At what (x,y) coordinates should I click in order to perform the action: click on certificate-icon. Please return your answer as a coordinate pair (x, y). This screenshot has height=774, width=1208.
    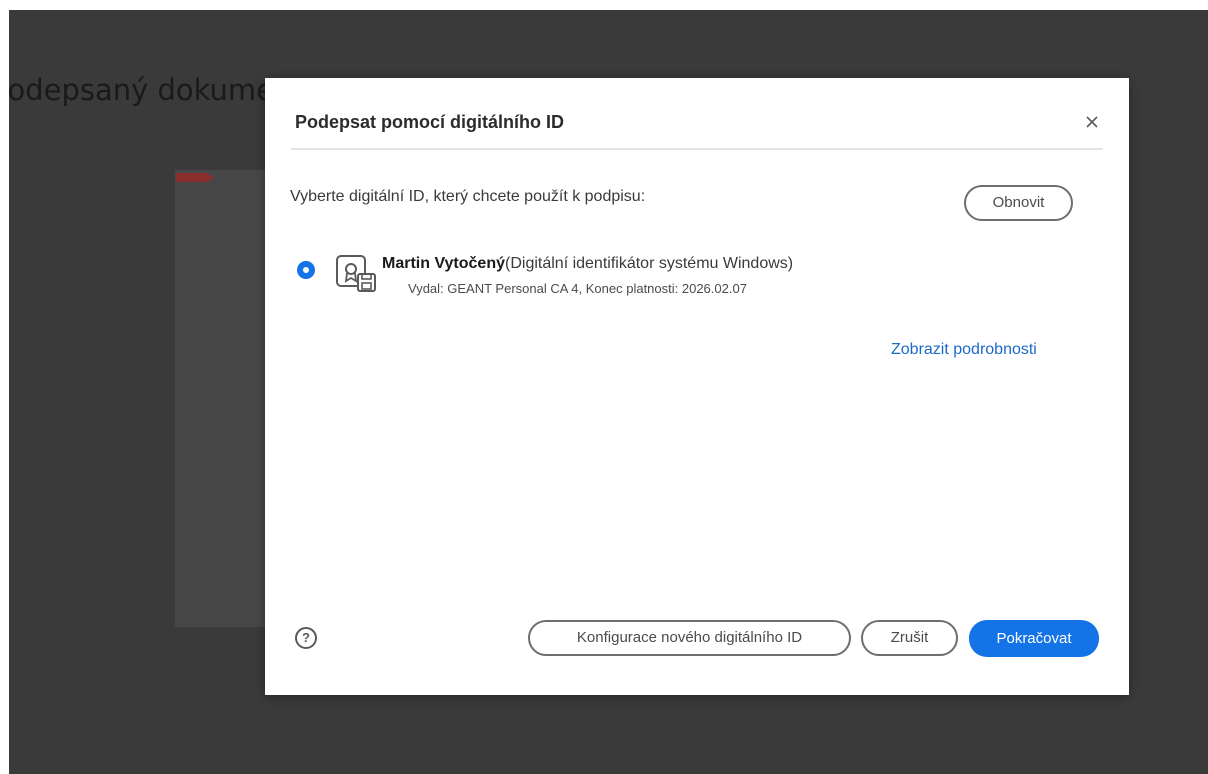
    Looking at the image, I should click on (359, 276).